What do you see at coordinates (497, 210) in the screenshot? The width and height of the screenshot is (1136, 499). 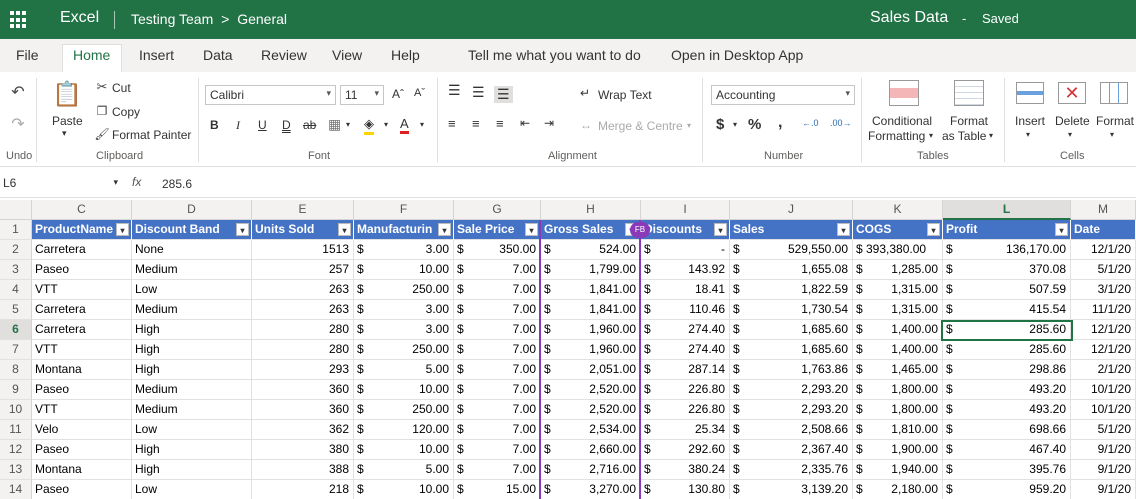 I see `column-header-g: G` at bounding box center [497, 210].